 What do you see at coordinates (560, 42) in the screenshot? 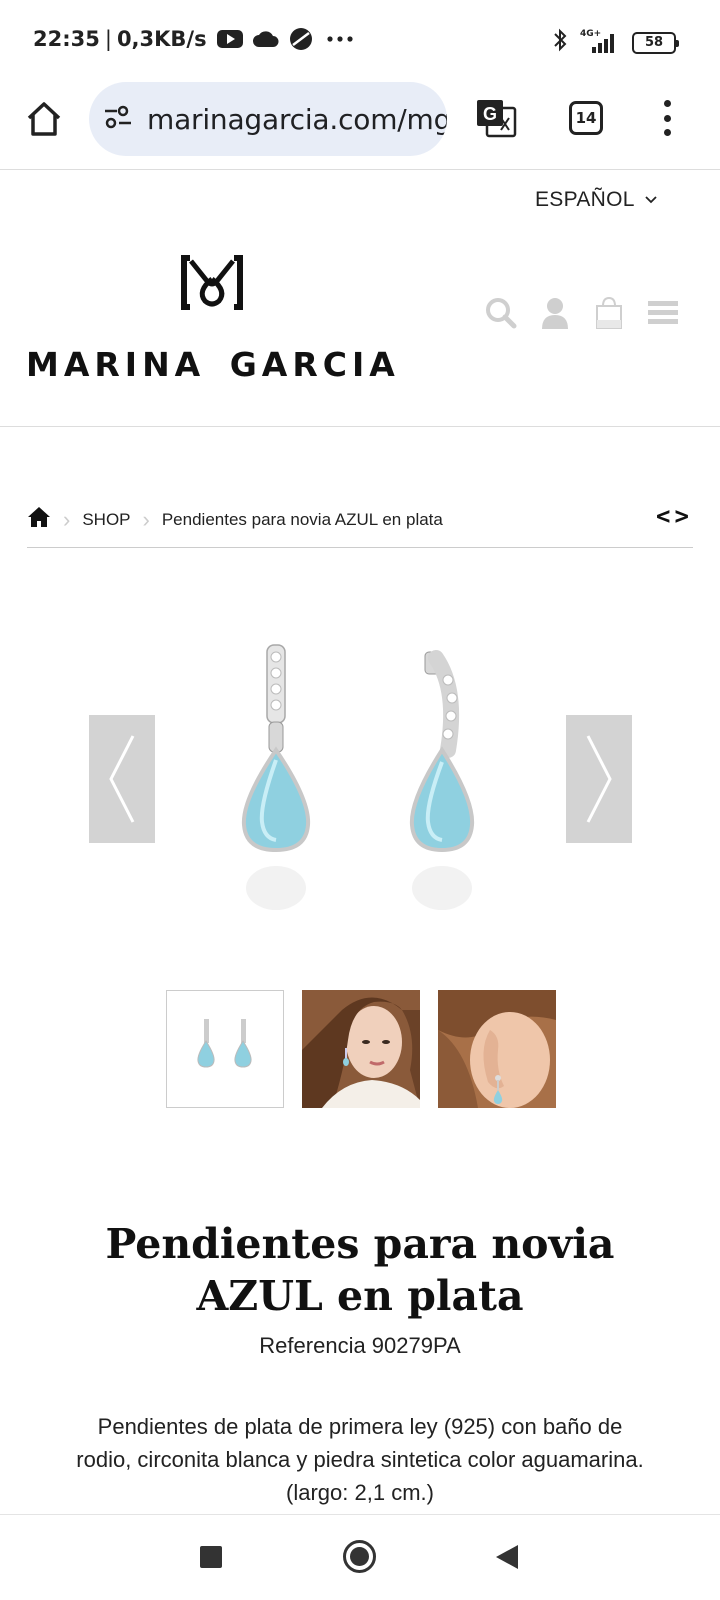
I see `bluetooth-icon` at bounding box center [560, 42].